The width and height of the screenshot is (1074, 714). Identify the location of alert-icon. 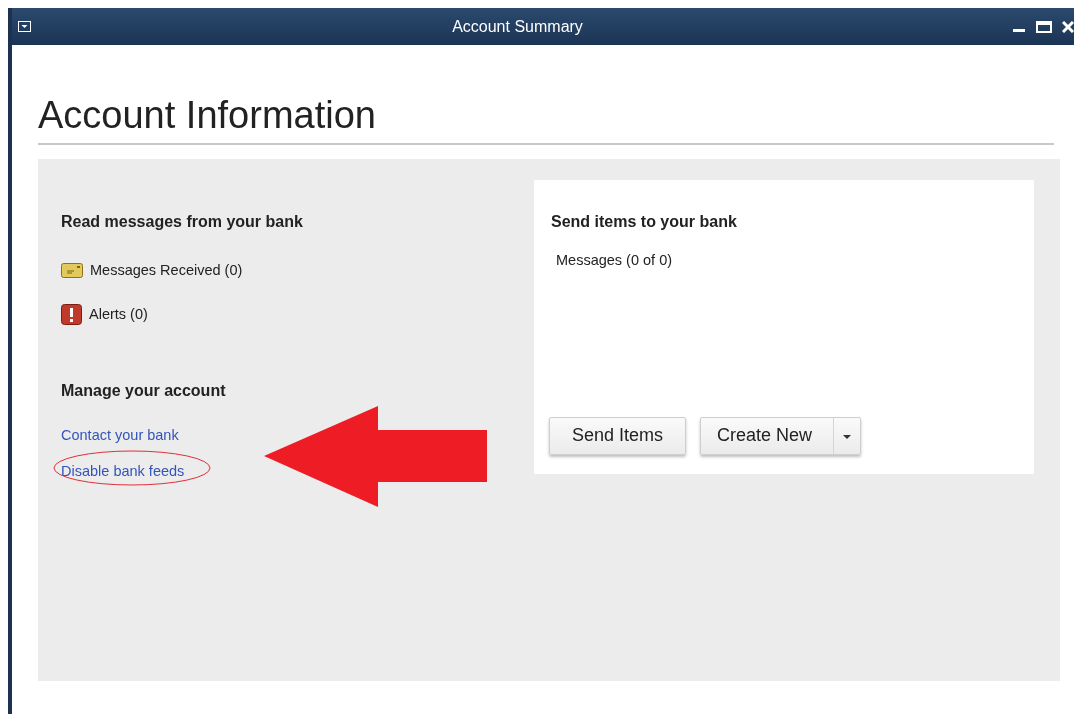
(71, 314).